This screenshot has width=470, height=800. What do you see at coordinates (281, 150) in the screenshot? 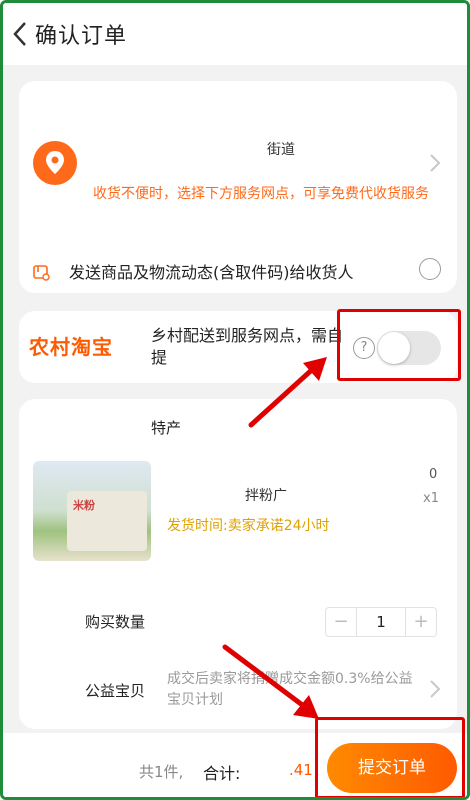
I see `address-street: 街道` at bounding box center [281, 150].